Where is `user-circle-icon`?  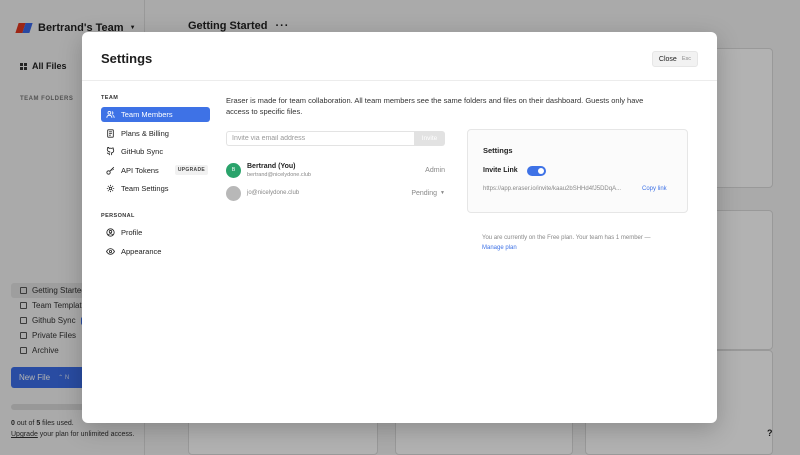
user-circle-icon is located at coordinates (110, 232).